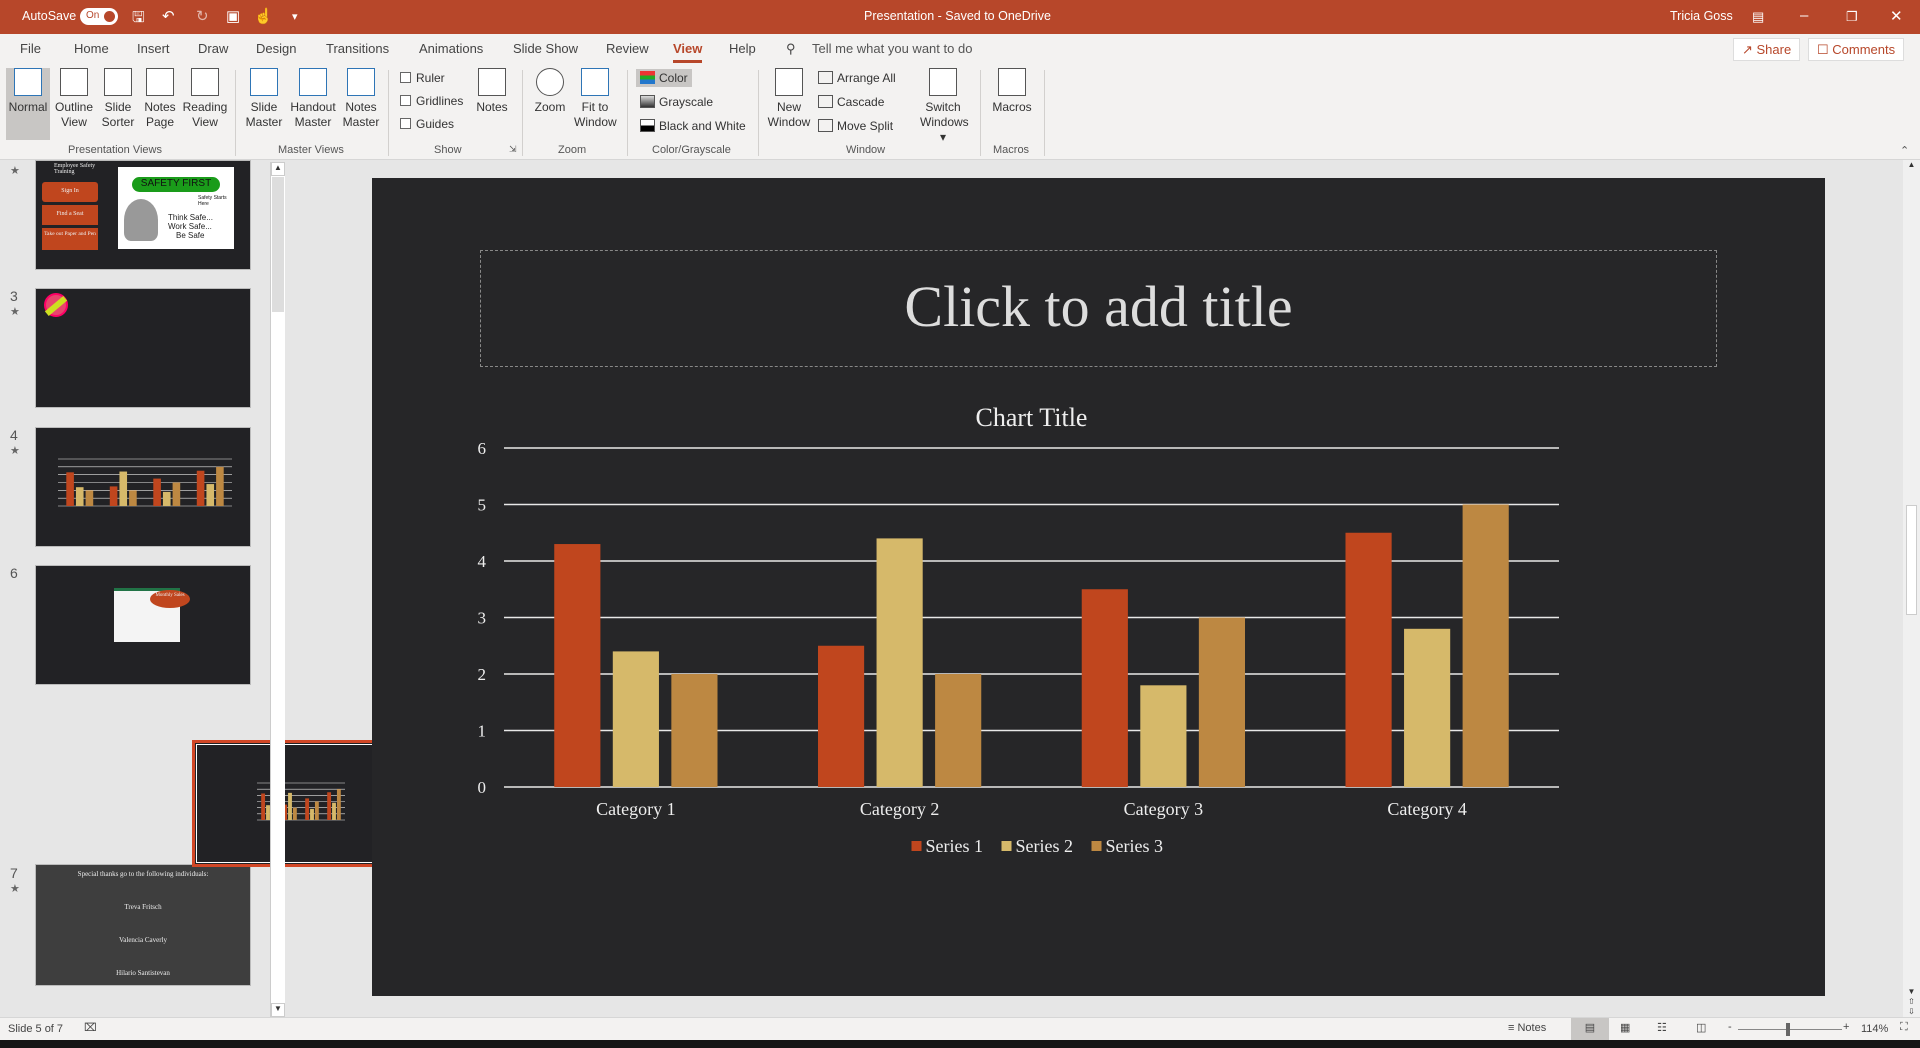  I want to click on fit-to-window-button: Fit to Window, so click(595, 99).